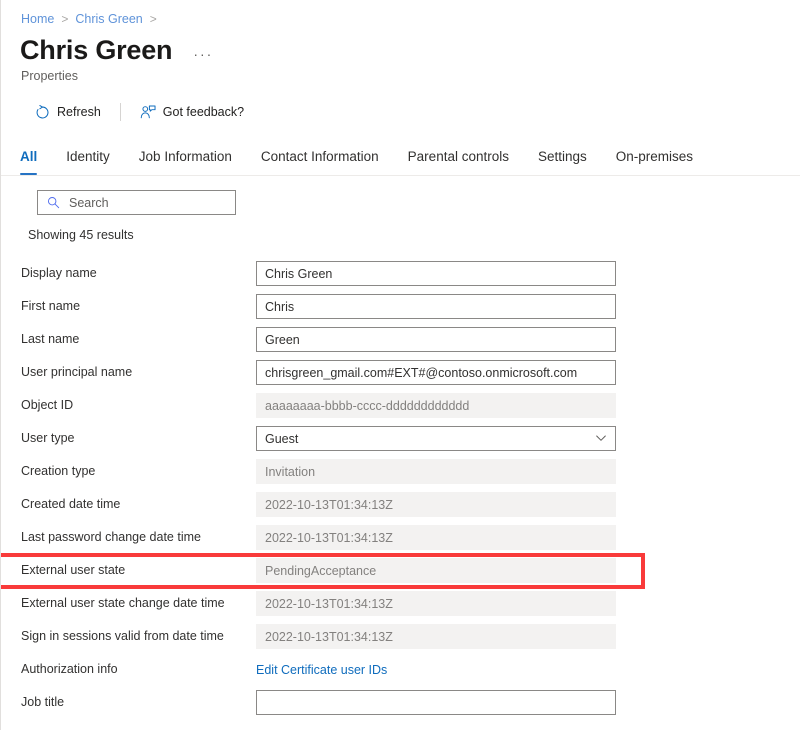 The height and width of the screenshot is (730, 800). I want to click on last-password-change-date-time-value: 2022-10-13T01:34:13Z, so click(436, 537).